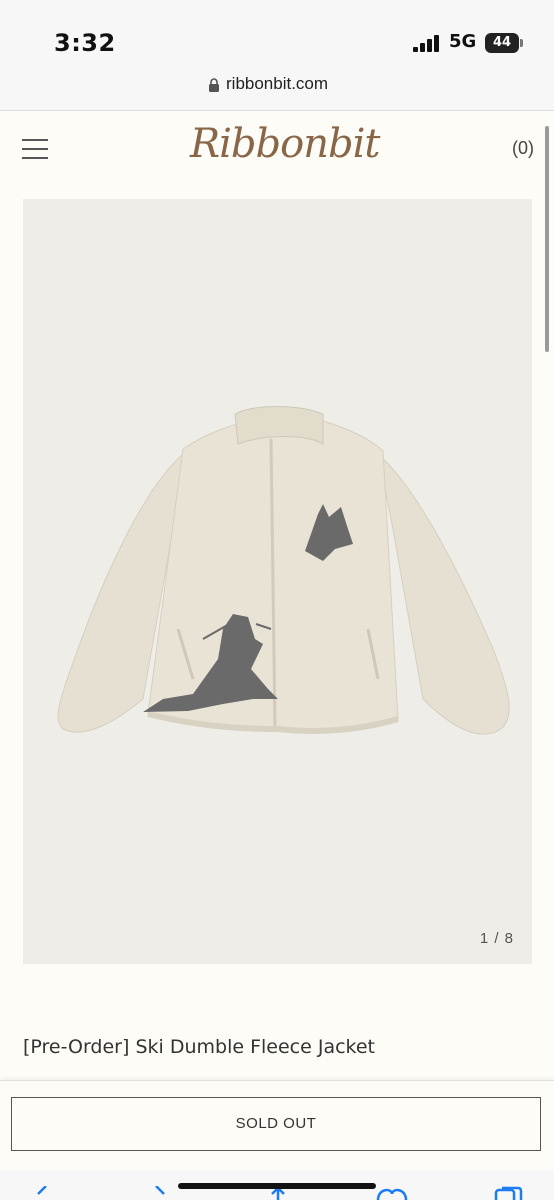 This screenshot has height=1200, width=554. Describe the element at coordinates (523, 148) in the screenshot. I see `cart-button: (0)` at that location.